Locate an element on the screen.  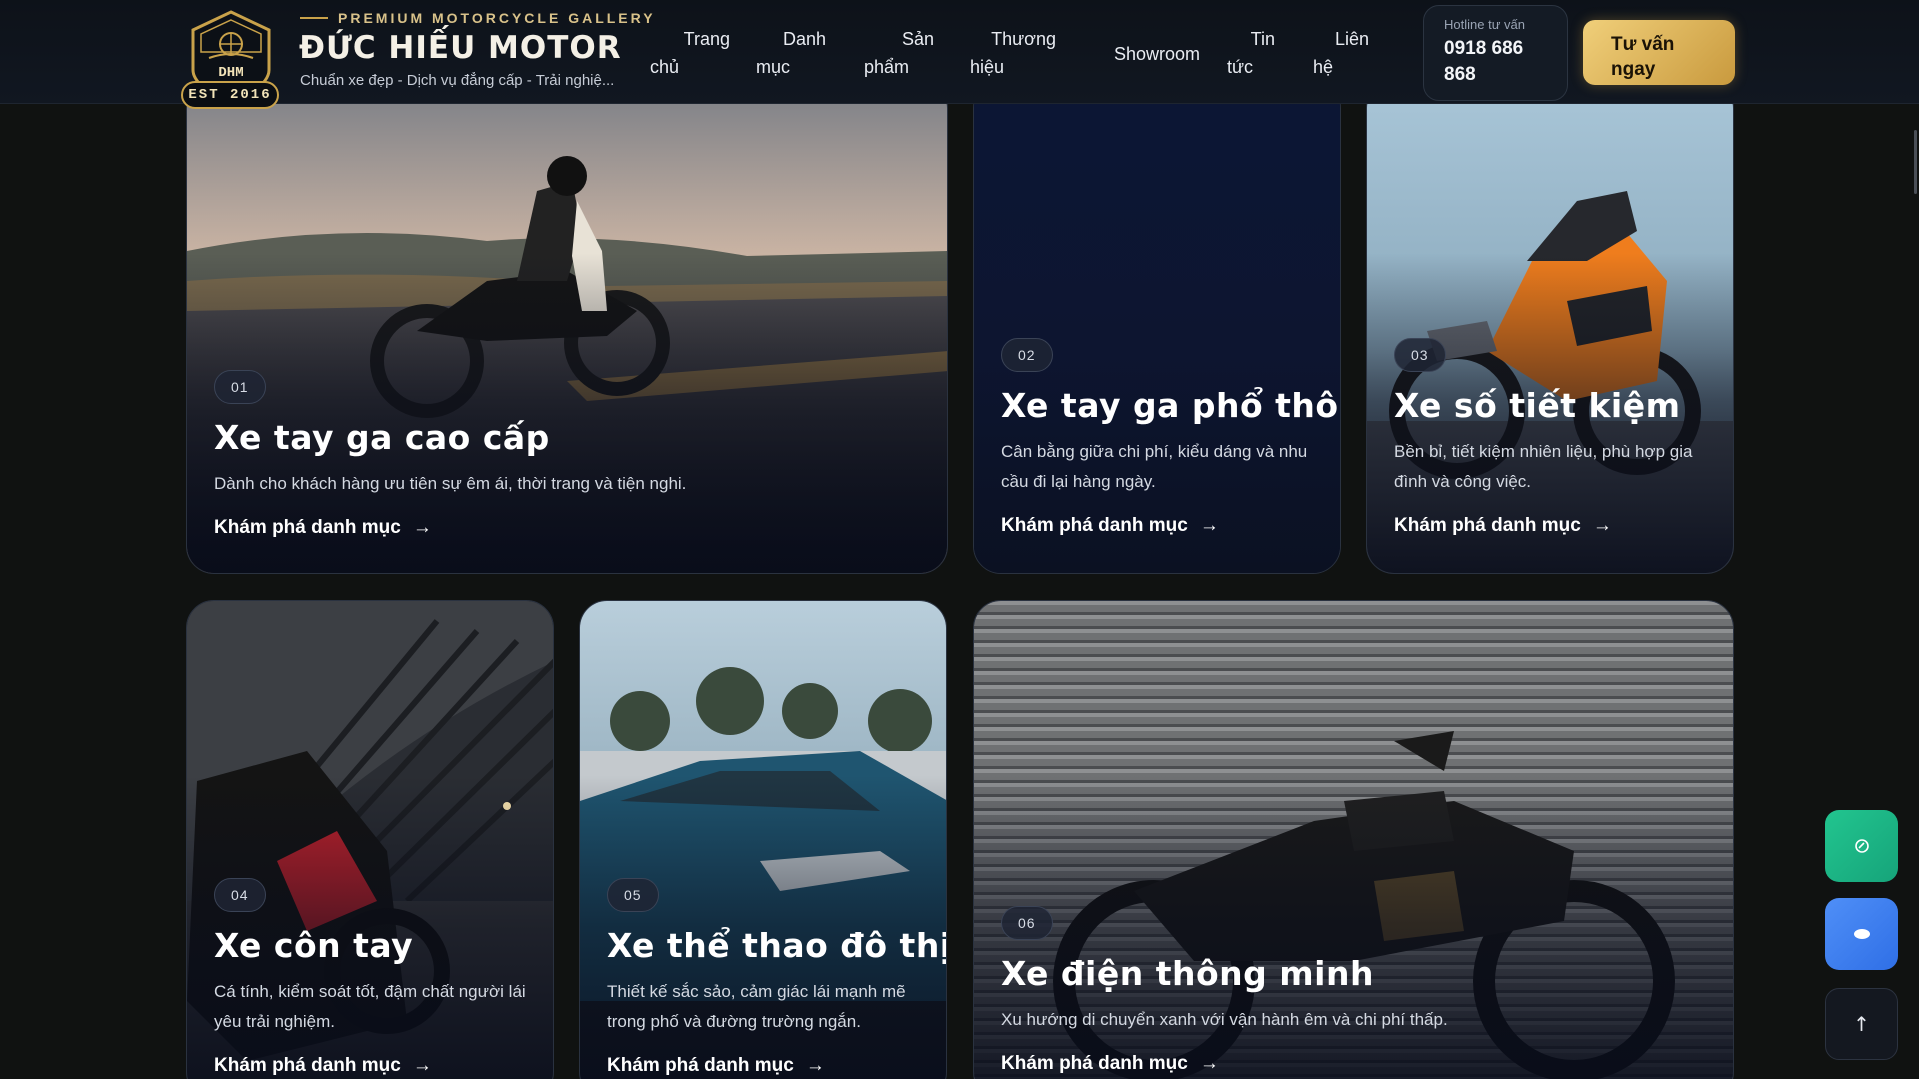
page-scrollbar is located at coordinates (1915, 162).